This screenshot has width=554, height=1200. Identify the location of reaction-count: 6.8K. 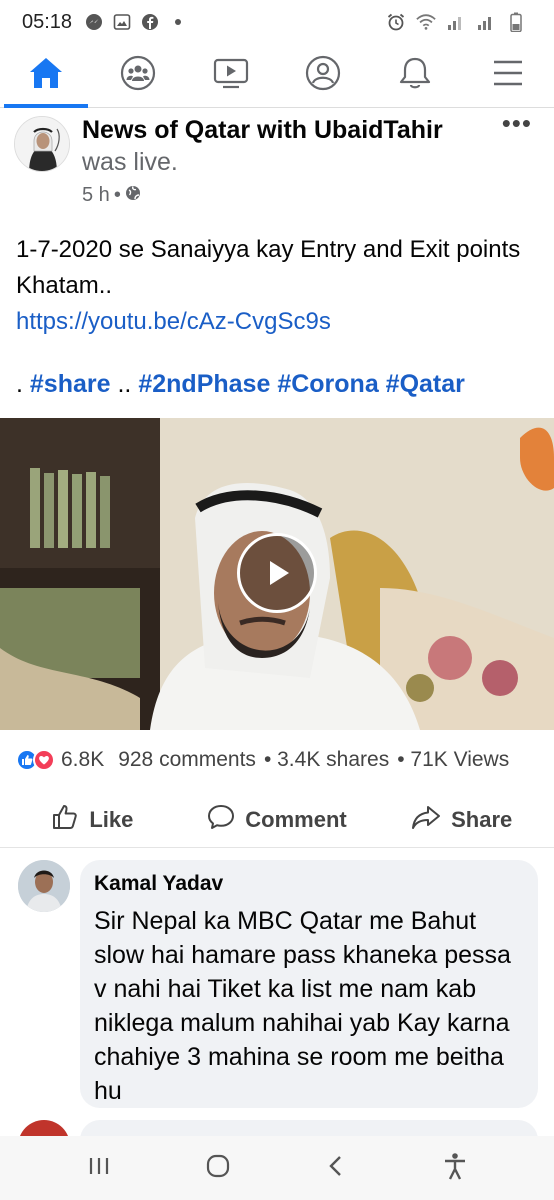
(82, 760).